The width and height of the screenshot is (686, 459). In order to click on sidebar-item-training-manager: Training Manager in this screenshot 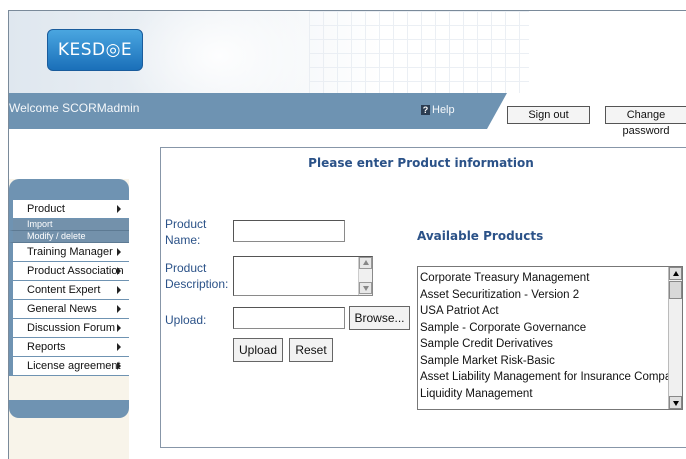, I will do `click(69, 252)`.